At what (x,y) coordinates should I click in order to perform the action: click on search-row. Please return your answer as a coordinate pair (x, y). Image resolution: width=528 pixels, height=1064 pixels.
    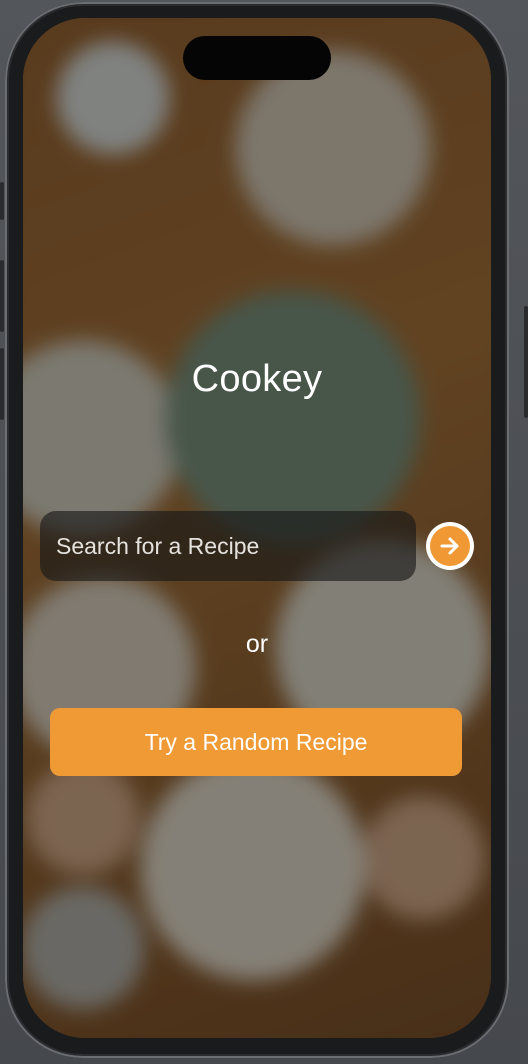
    Looking at the image, I should click on (260, 546).